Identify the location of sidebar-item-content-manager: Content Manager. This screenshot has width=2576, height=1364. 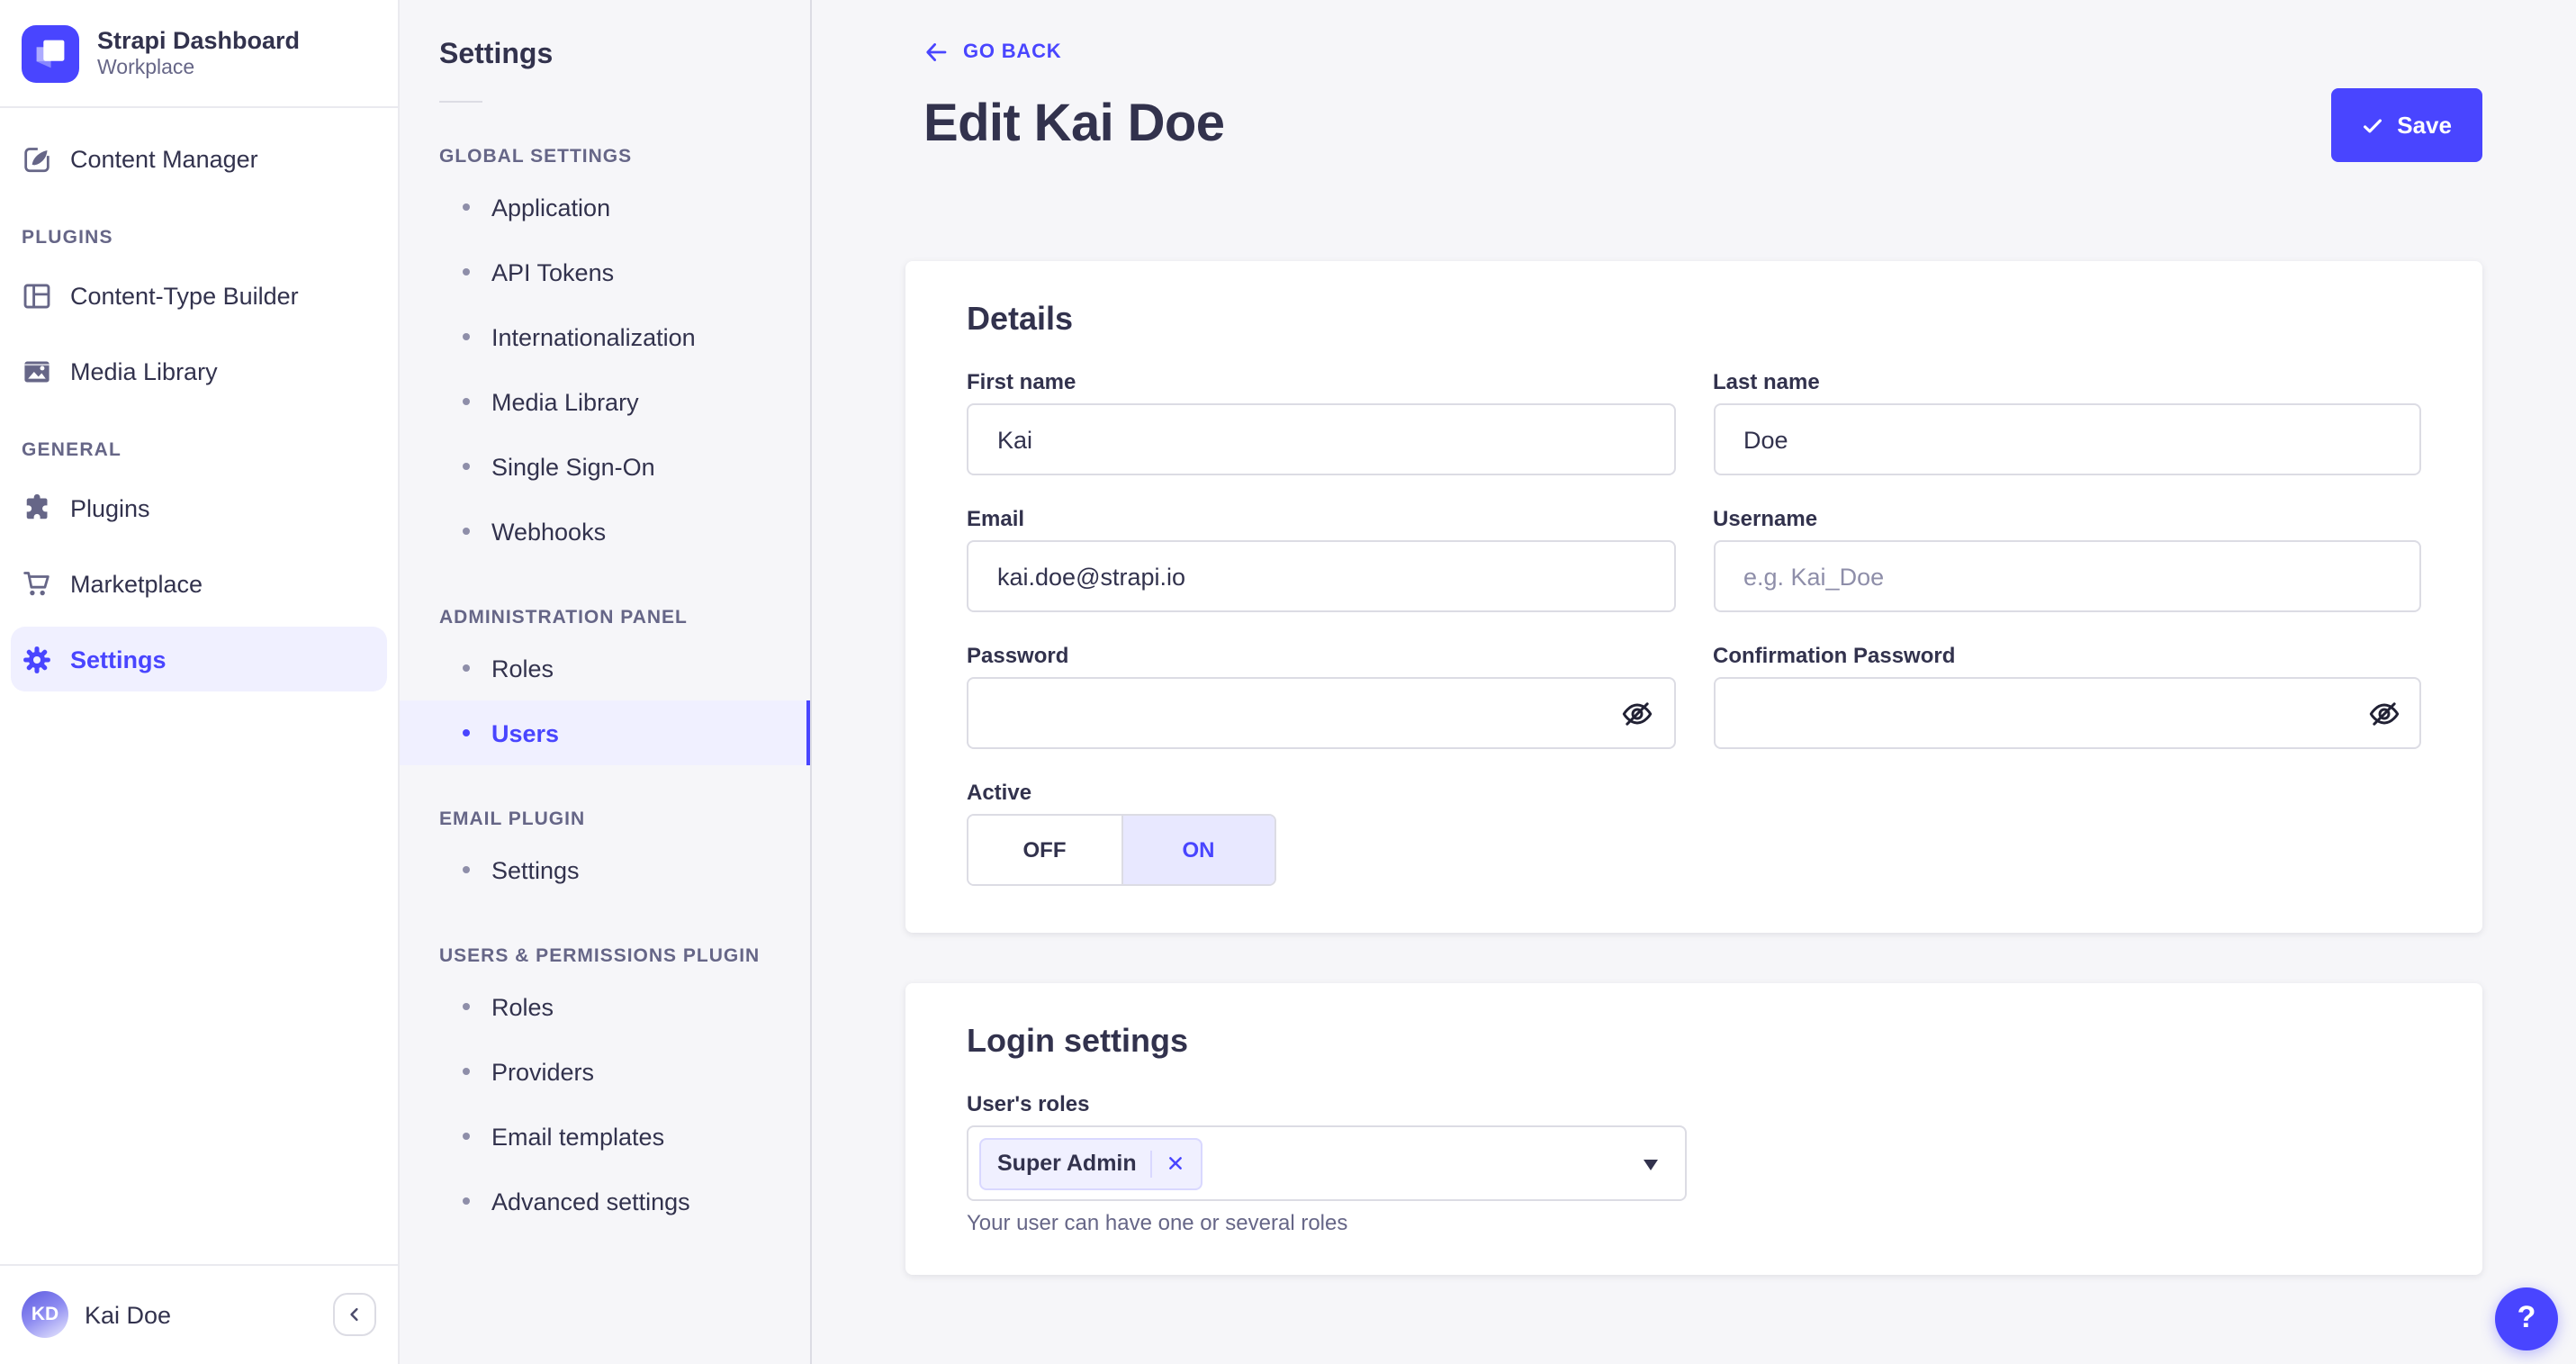
(199, 158).